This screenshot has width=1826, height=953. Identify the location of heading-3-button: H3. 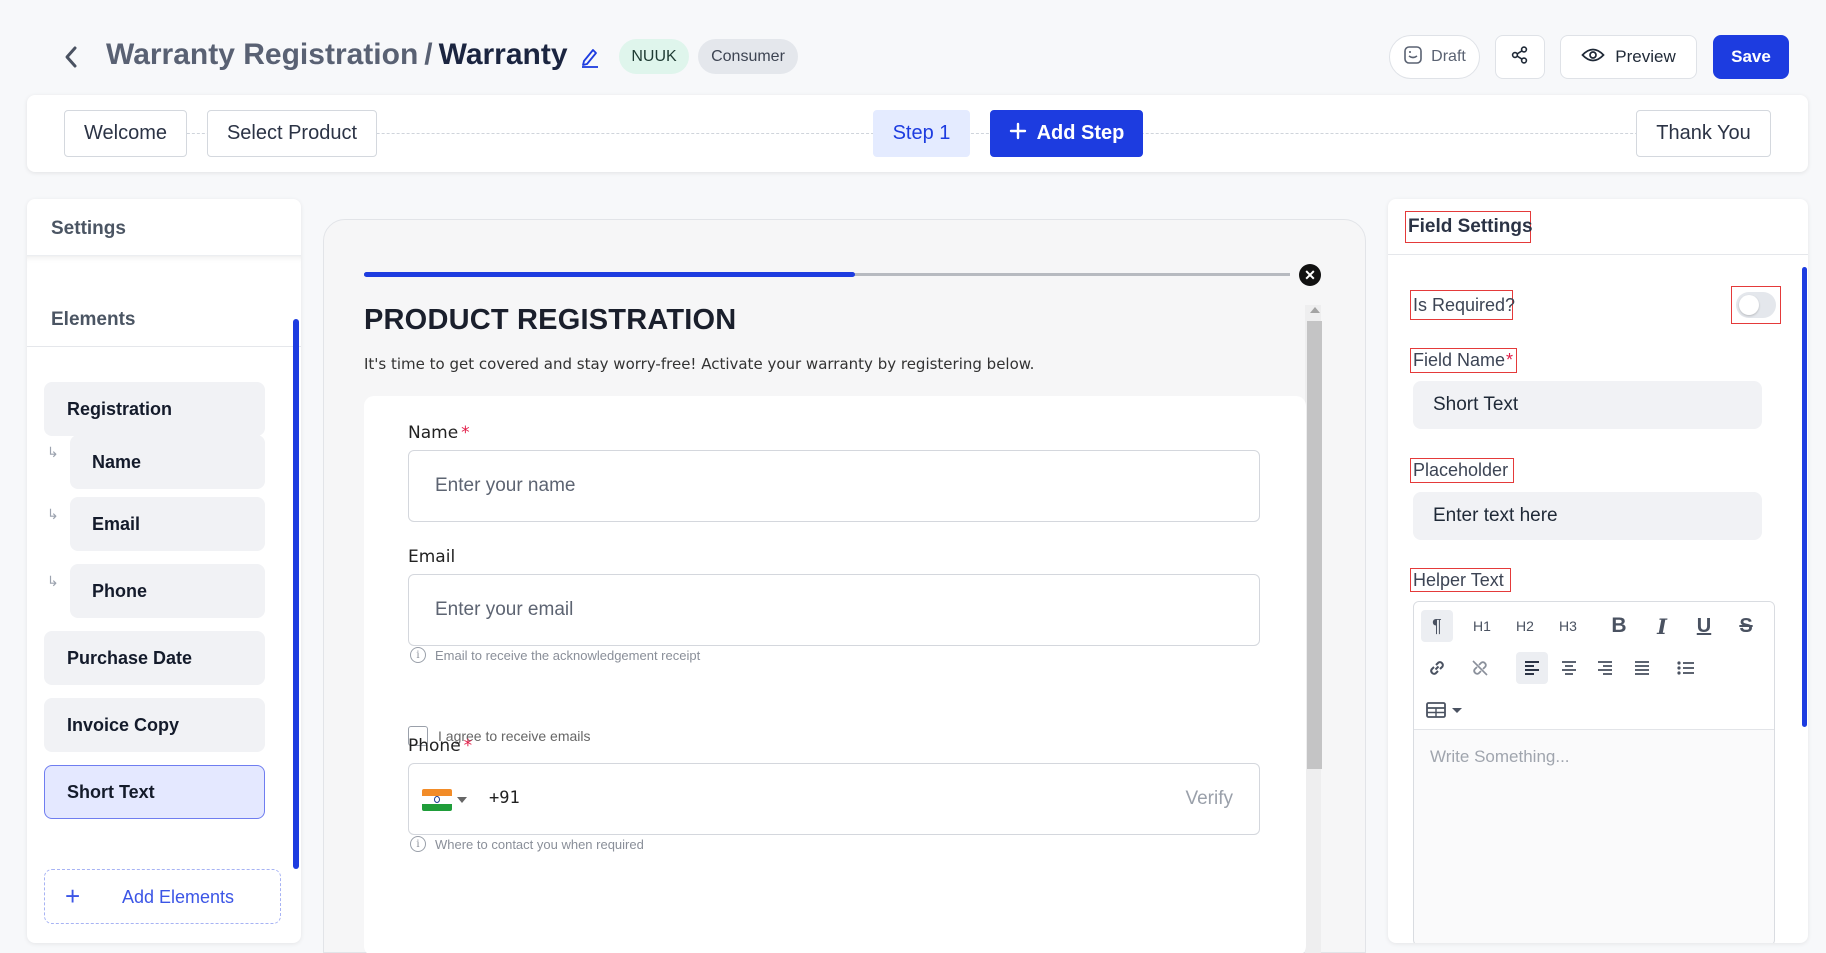
(1568, 626).